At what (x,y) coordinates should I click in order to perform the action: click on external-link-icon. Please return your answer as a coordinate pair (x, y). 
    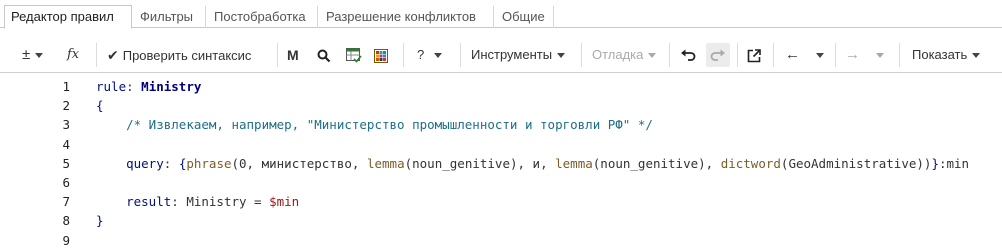
    Looking at the image, I should click on (754, 55).